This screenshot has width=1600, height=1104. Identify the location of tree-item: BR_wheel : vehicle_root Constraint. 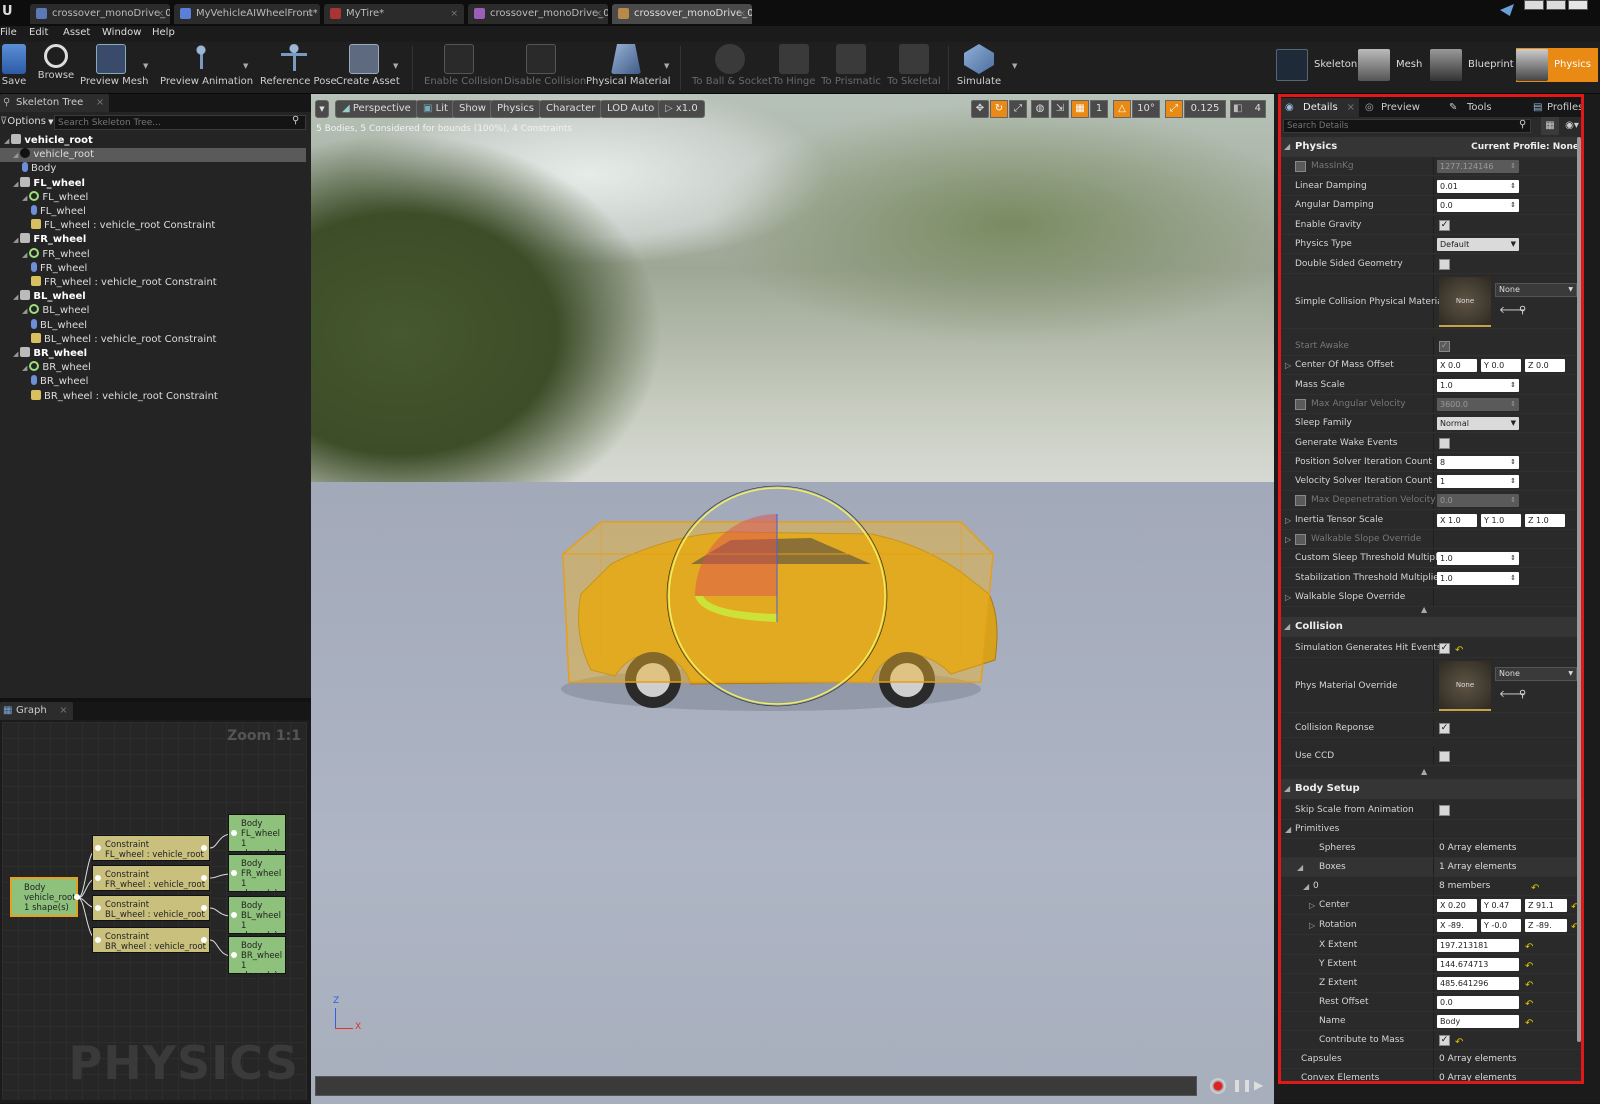
(153, 396).